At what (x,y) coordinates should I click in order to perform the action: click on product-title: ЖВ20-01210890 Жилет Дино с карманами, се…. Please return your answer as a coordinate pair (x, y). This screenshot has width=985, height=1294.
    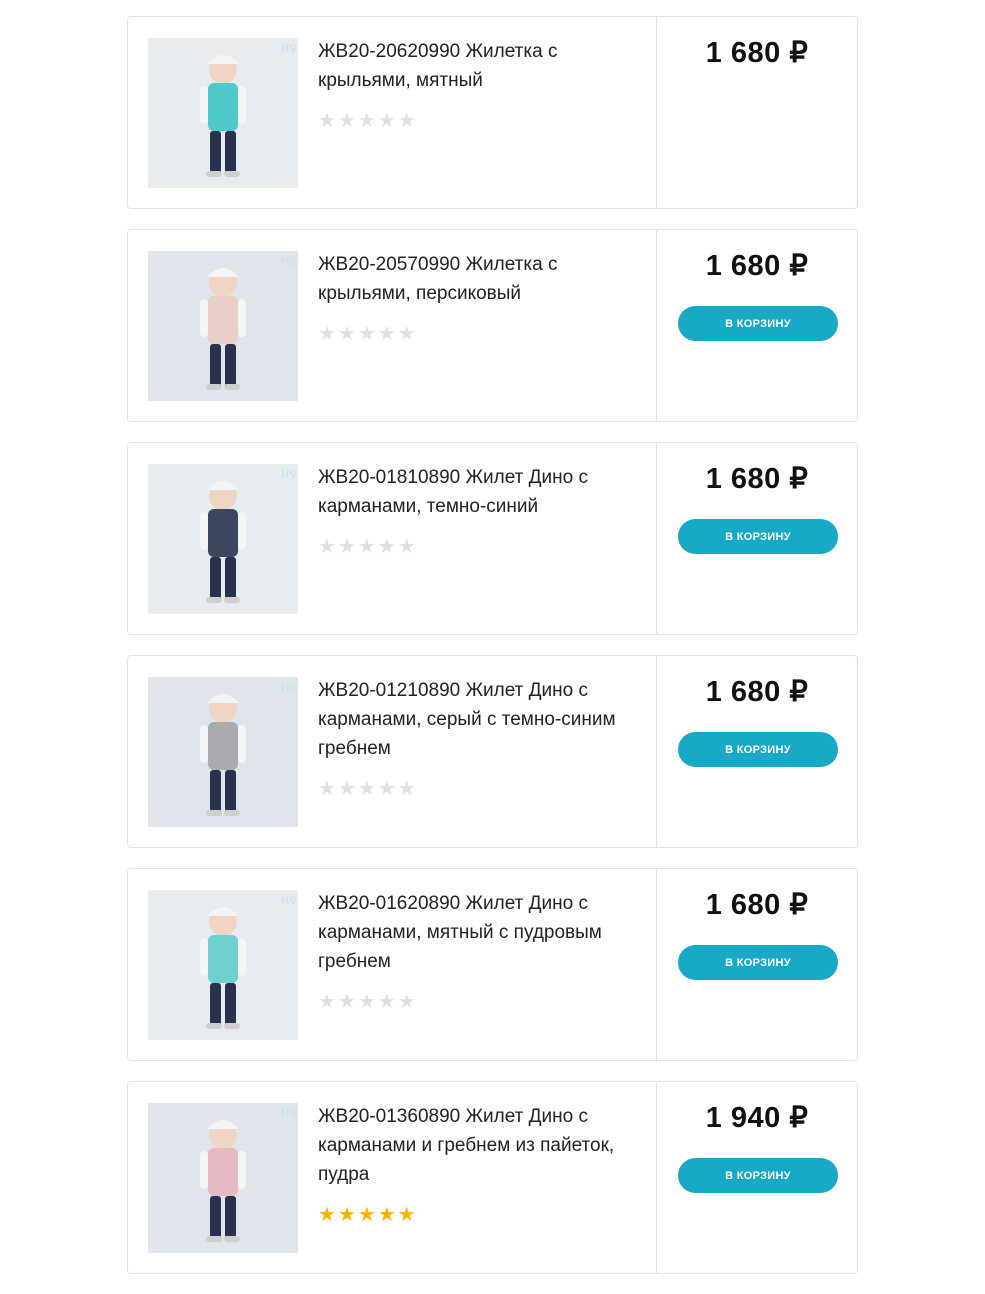
    Looking at the image, I should click on (485, 719).